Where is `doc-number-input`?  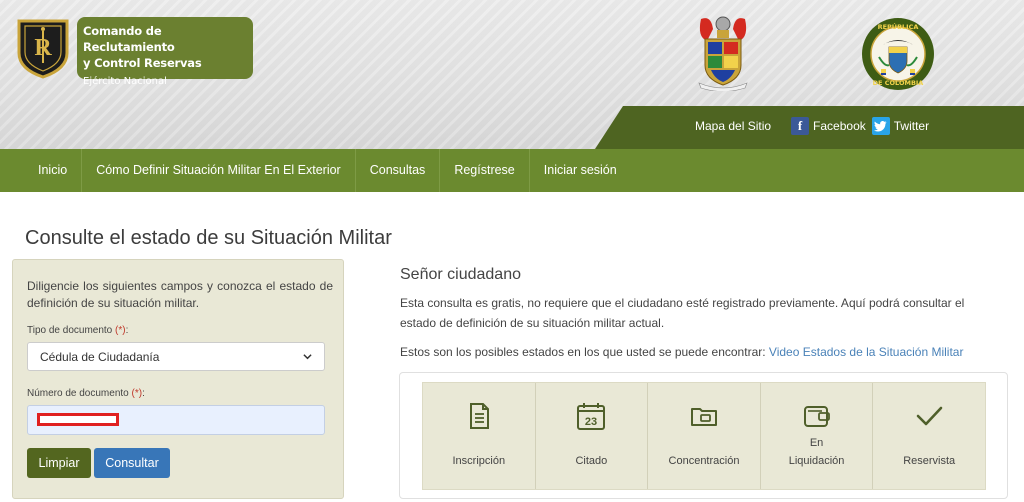
doc-number-input is located at coordinates (176, 420).